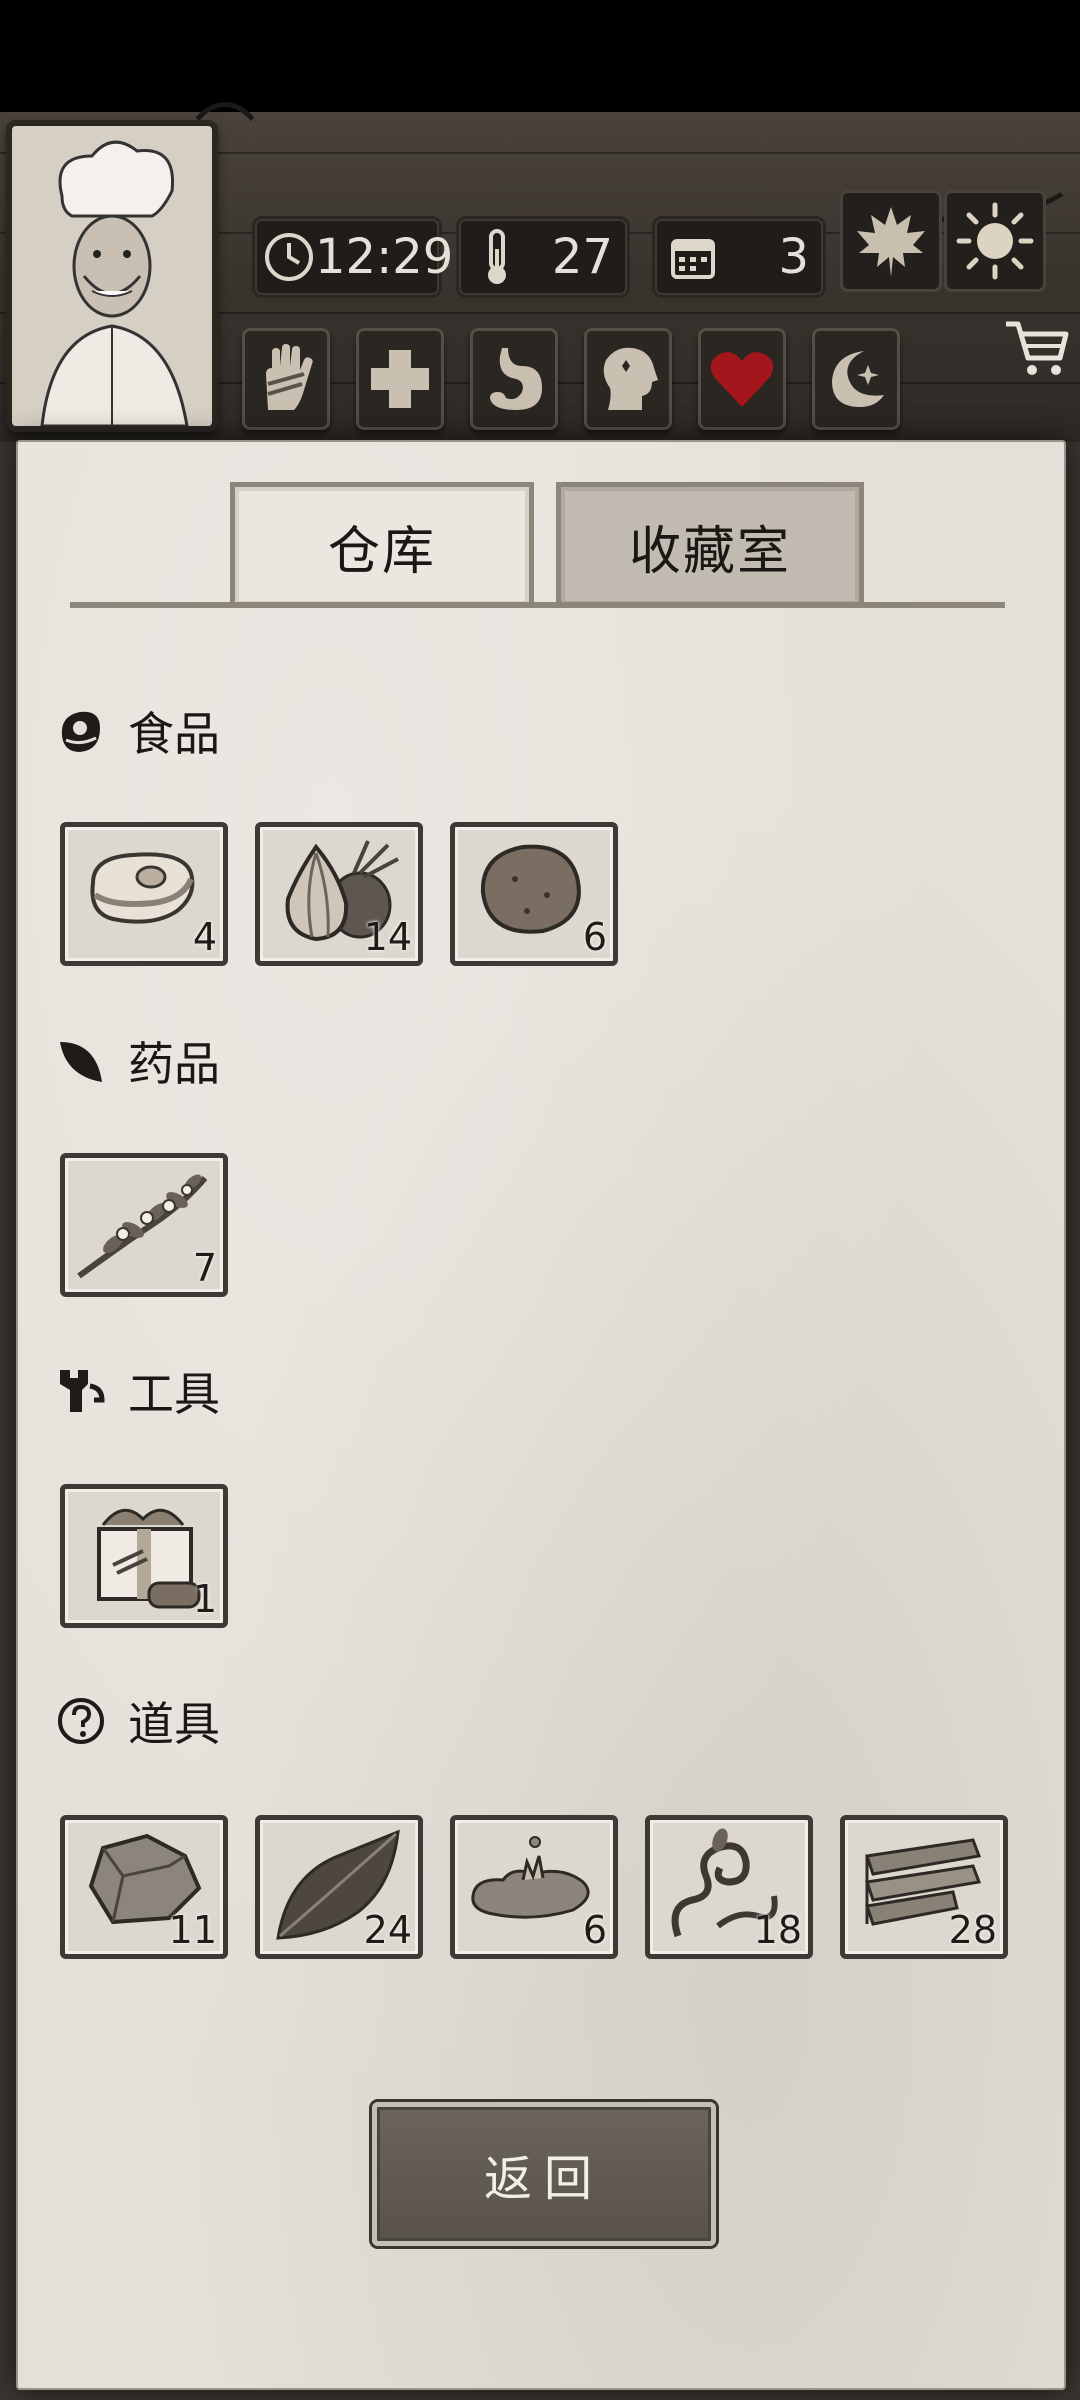 The image size is (1080, 2400). I want to click on item-count: 7, so click(204, 1268).